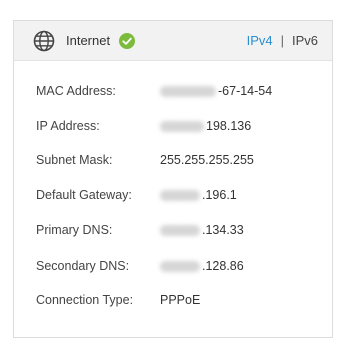  I want to click on card-title: Internet, so click(88, 40).